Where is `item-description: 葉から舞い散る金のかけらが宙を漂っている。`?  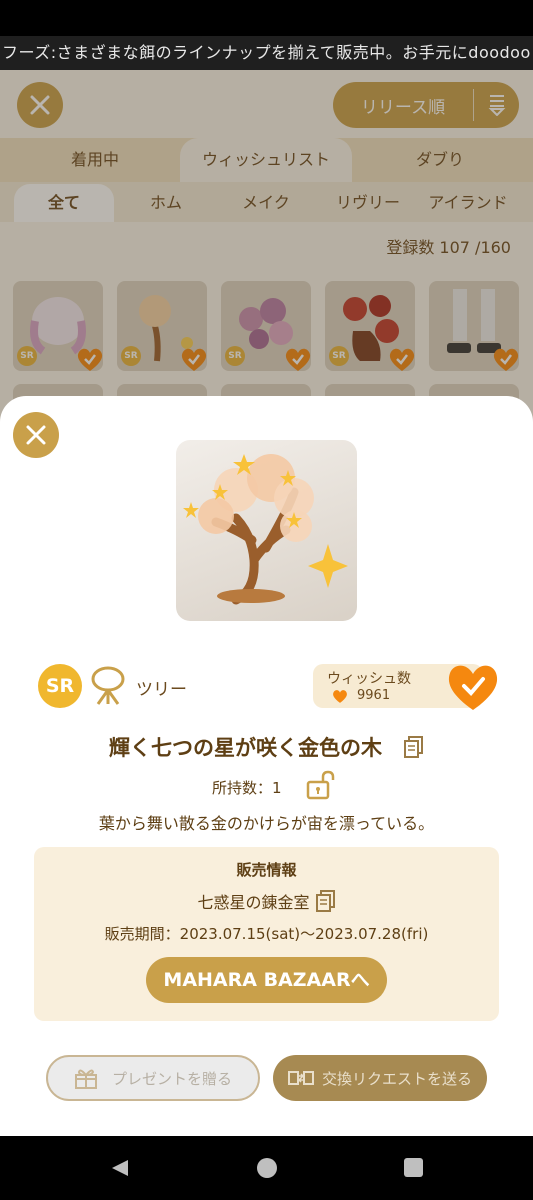
item-description: 葉から舞い散る金のかけらが宙を漂っている。 is located at coordinates (266, 823).